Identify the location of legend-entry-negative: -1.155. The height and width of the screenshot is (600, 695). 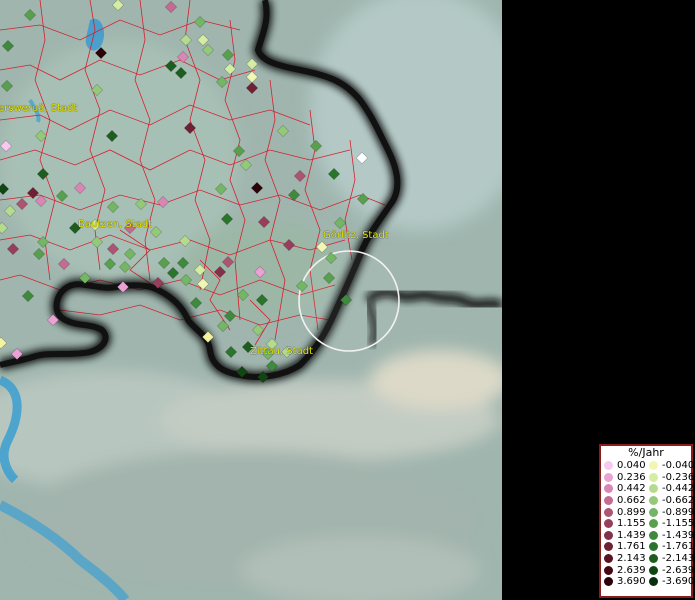
(670, 524).